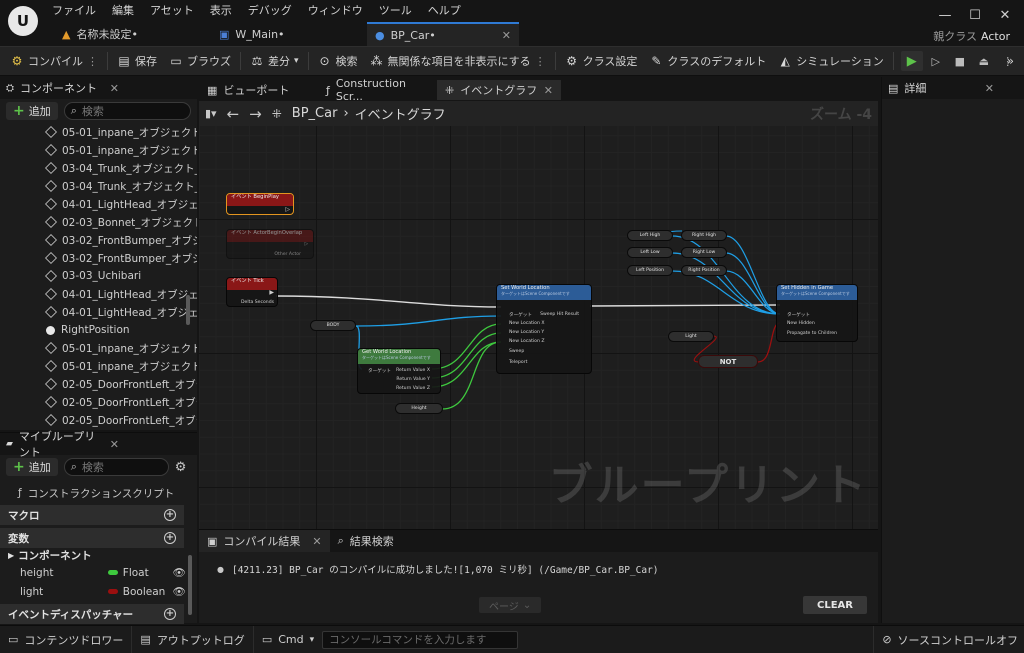 This screenshot has height=653, width=1024. Describe the element at coordinates (286, 34) in the screenshot. I see `doc-tab-w-main: ▣ W_Main•` at that location.